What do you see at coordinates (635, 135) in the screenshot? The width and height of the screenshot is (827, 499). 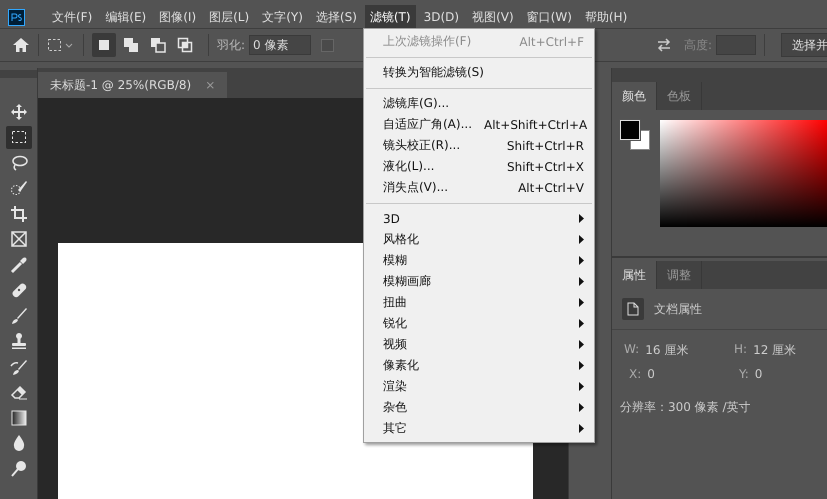 I see `color-swatch-drawing` at bounding box center [635, 135].